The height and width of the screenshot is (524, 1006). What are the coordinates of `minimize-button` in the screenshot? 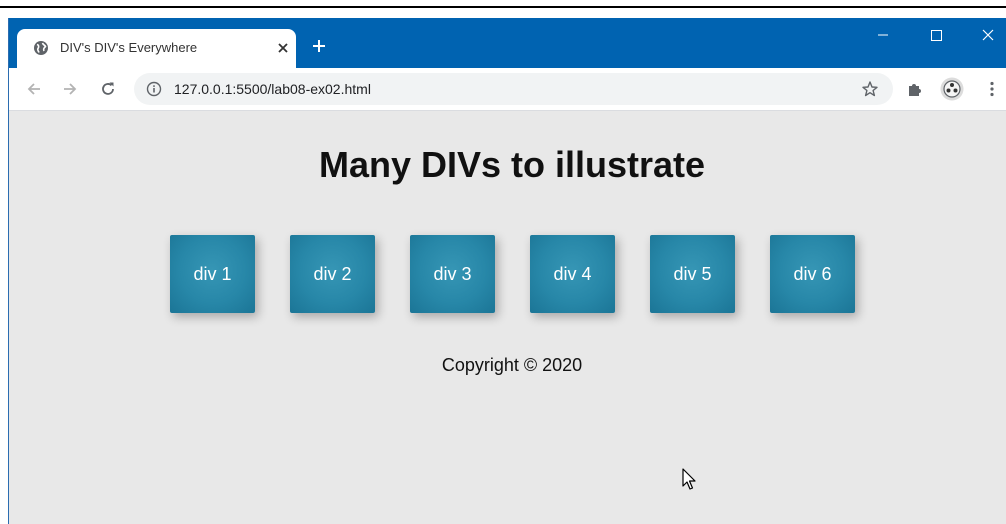 It's located at (883, 35).